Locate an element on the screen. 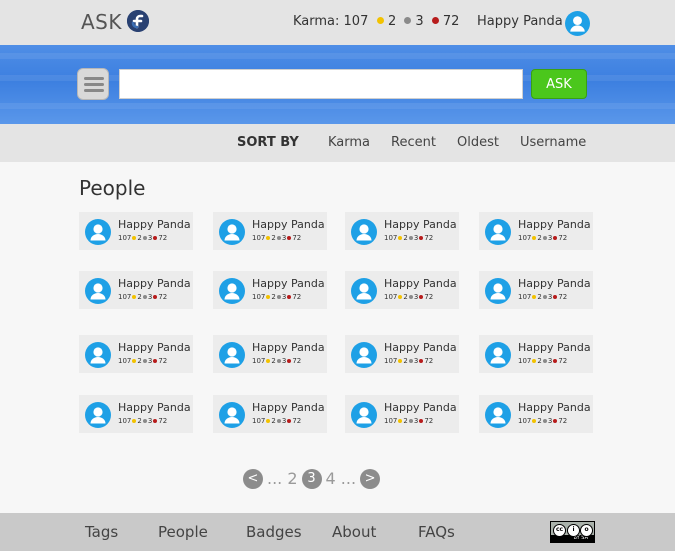 Image resolution: width=675 pixels, height=551 pixels. search-input is located at coordinates (321, 84).